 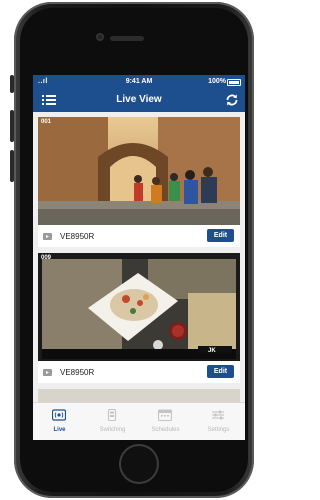 What do you see at coordinates (139, 81) in the screenshot?
I see `status-bar: ..ıl 9:41 AM 100%` at bounding box center [139, 81].